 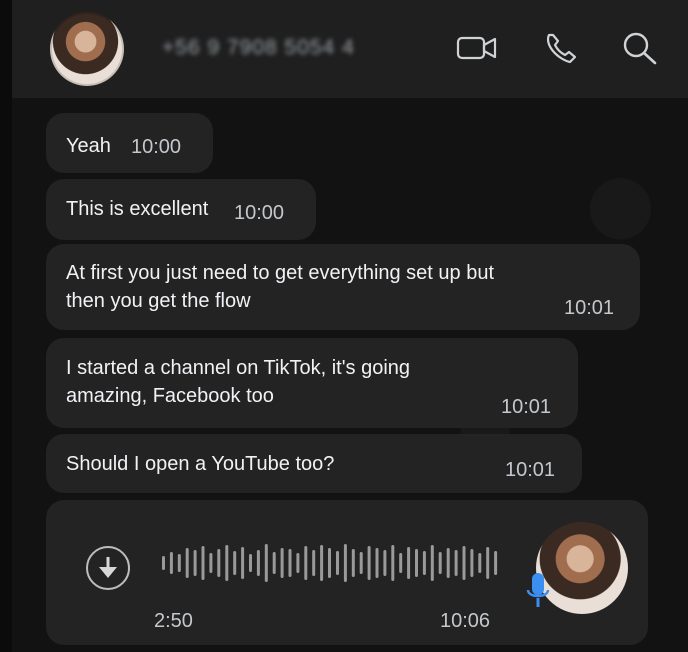 I want to click on message-text: Should I open a YouTube too?, so click(x=200, y=464).